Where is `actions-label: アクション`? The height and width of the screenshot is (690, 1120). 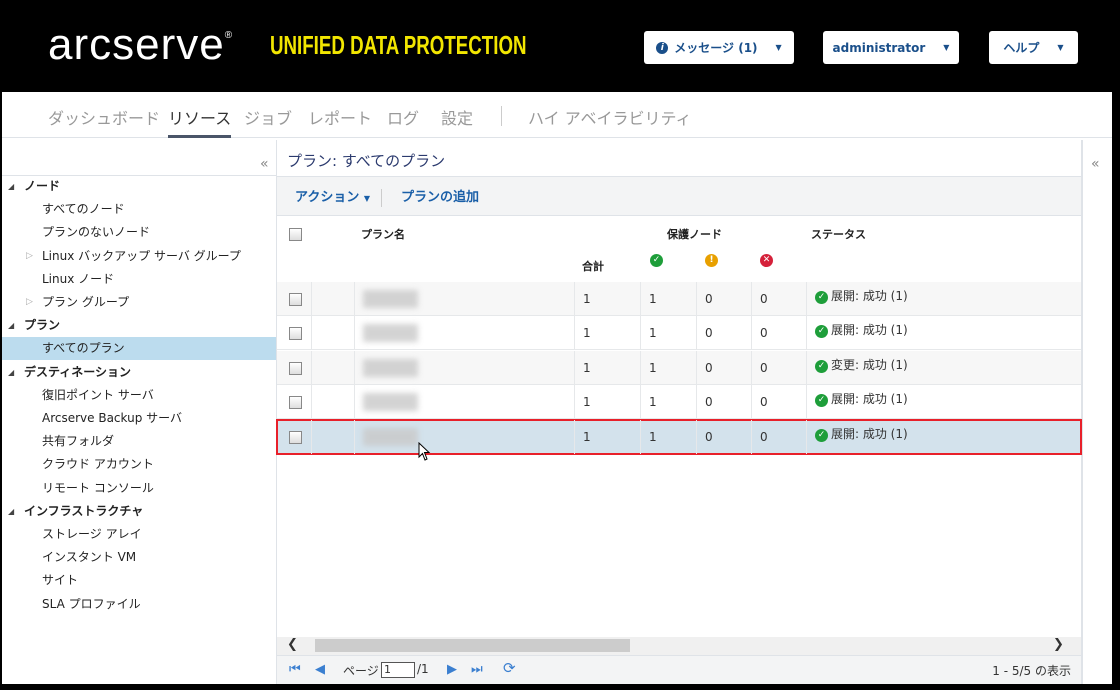
actions-label: アクション is located at coordinates (327, 197).